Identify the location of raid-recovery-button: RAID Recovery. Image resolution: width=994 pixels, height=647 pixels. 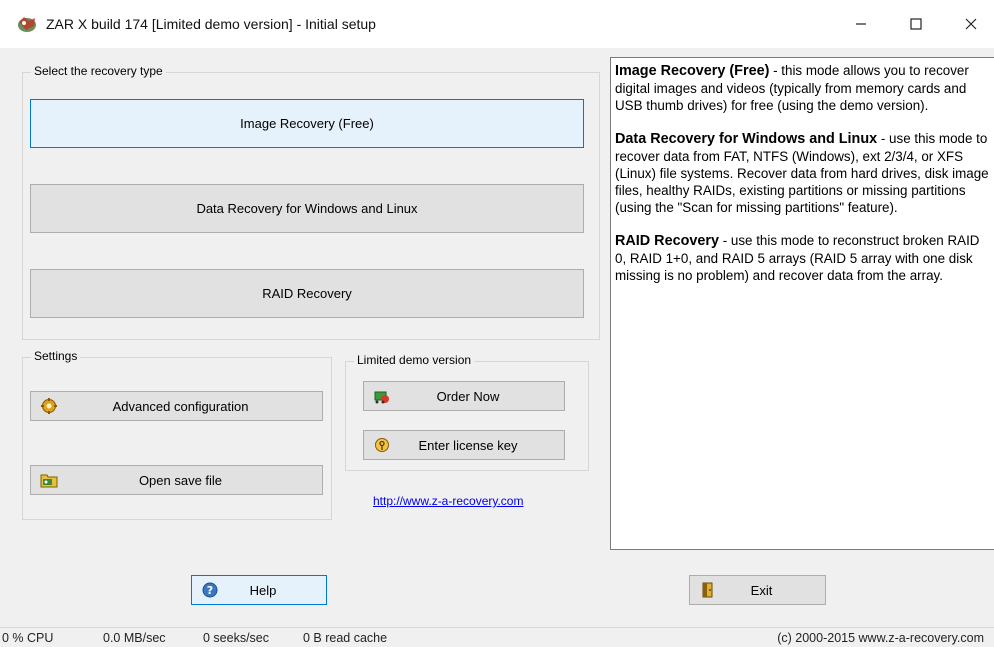
(307, 293).